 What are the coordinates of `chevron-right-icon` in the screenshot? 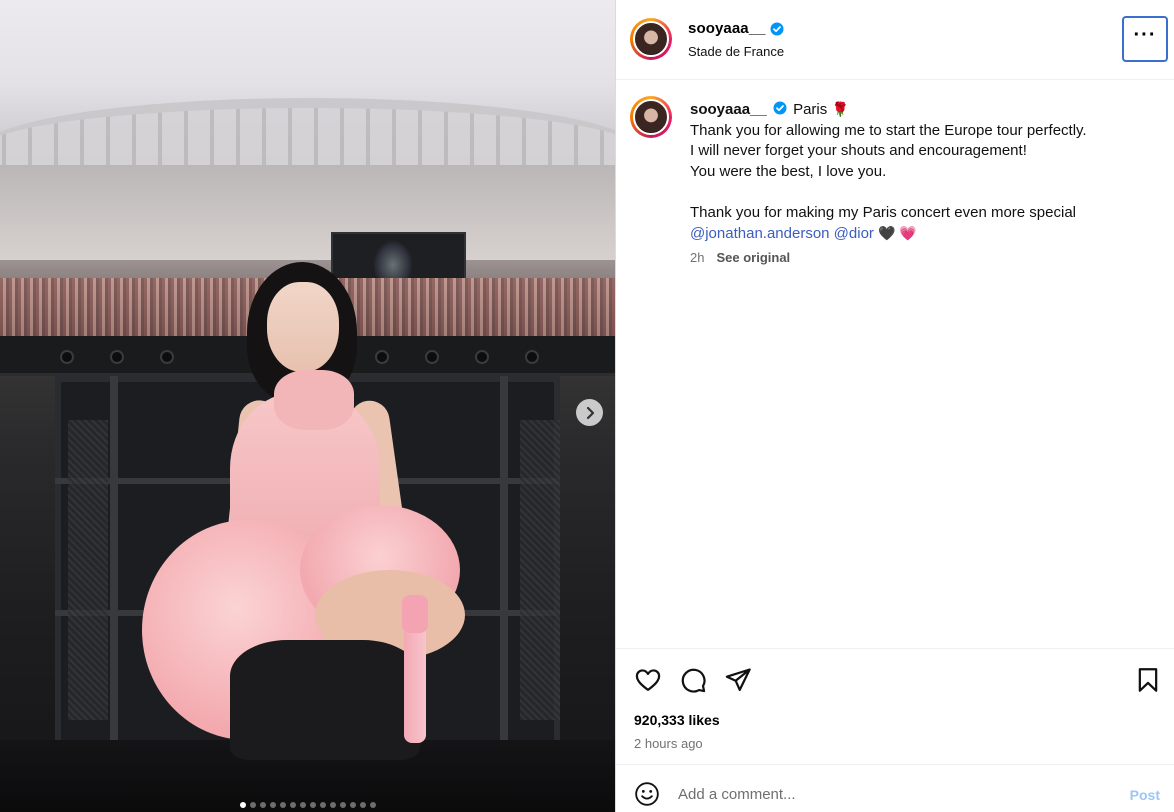 It's located at (590, 412).